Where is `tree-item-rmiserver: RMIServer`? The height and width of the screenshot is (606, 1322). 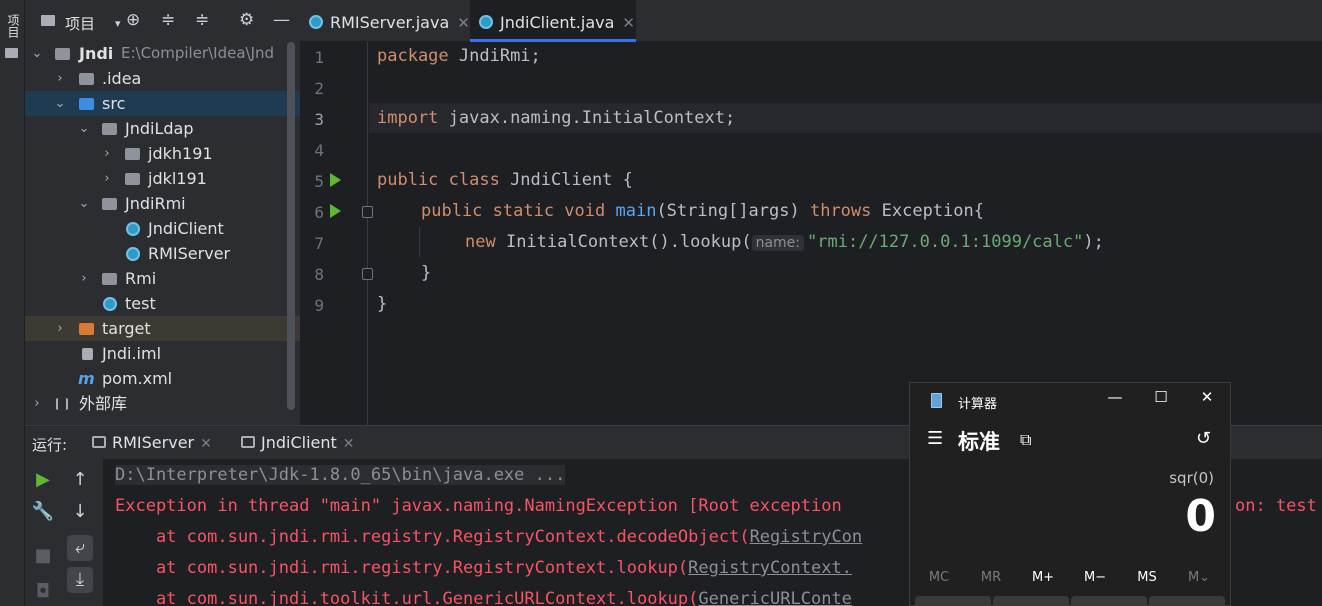 tree-item-rmiserver: RMIServer is located at coordinates (162, 253).